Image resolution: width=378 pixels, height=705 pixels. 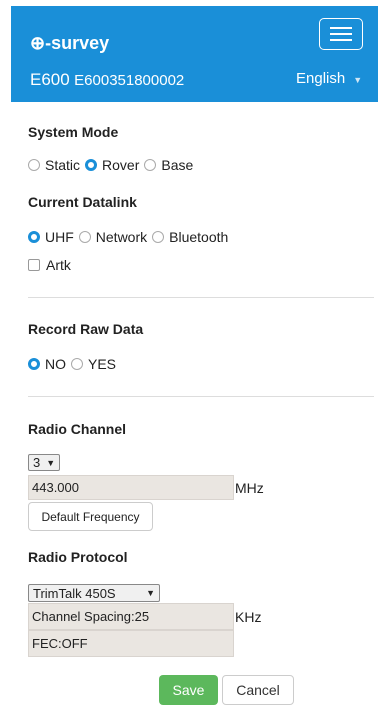 I want to click on radio-uhf, so click(x=34, y=237).